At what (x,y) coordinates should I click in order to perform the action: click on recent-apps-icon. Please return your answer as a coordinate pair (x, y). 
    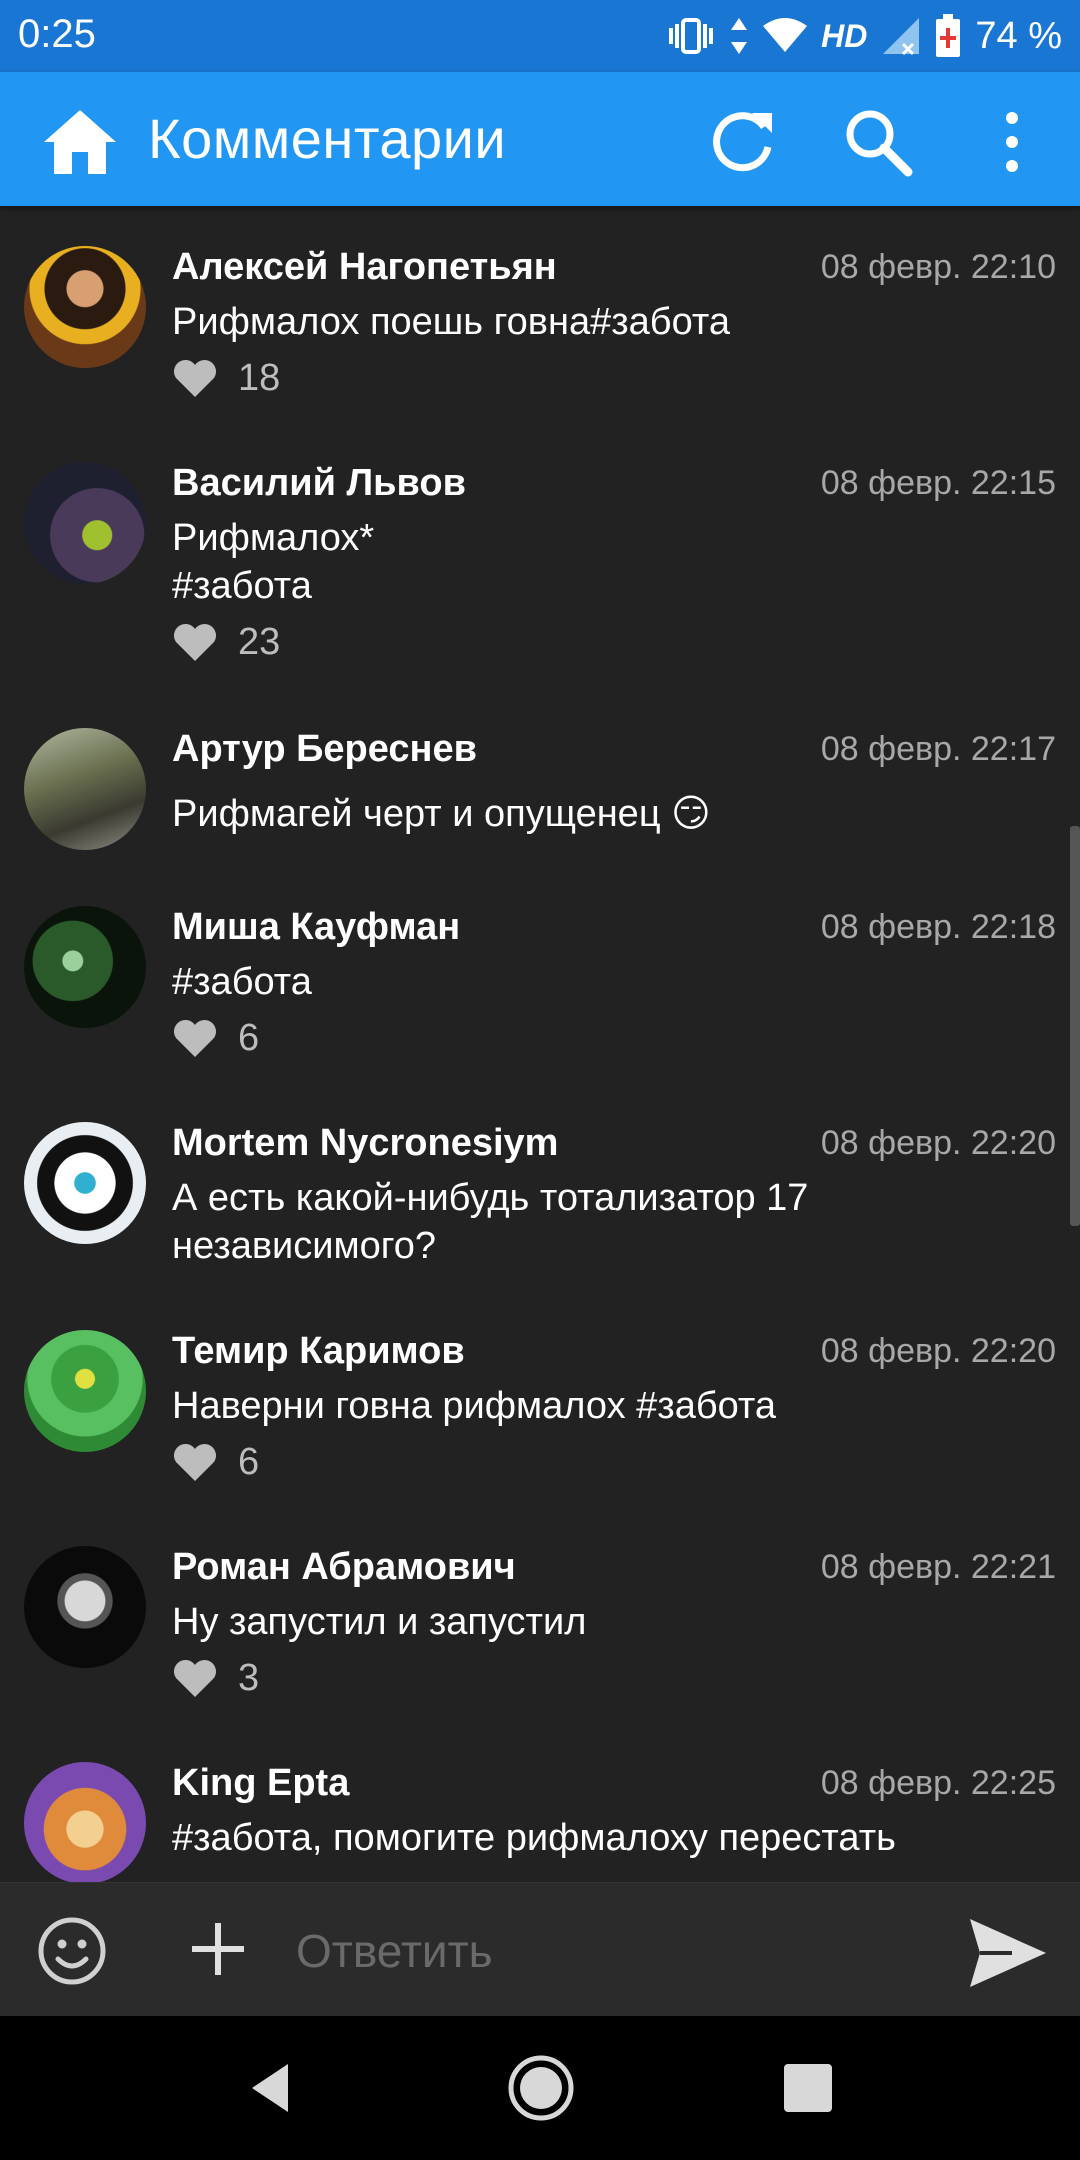
    Looking at the image, I should click on (808, 2088).